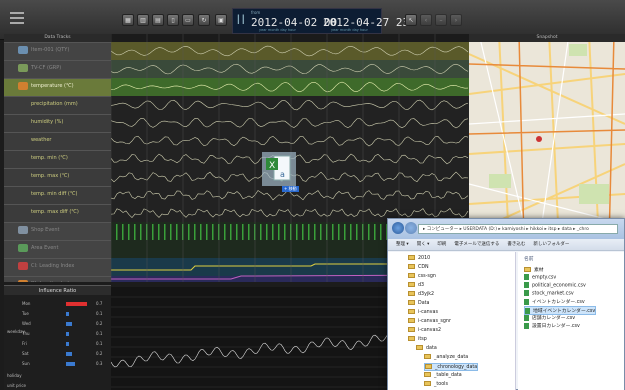  I want to click on track-row: Item-001 (QTY), so click(57, 51).